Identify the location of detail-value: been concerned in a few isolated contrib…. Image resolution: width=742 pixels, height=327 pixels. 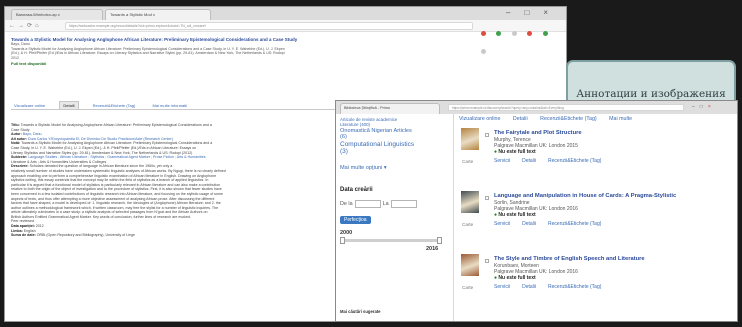
(117, 193).